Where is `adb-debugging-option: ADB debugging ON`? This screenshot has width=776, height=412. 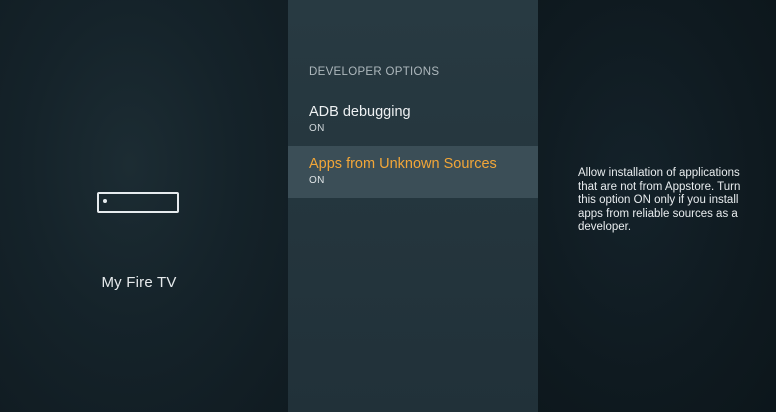
adb-debugging-option: ADB debugging ON is located at coordinates (413, 120).